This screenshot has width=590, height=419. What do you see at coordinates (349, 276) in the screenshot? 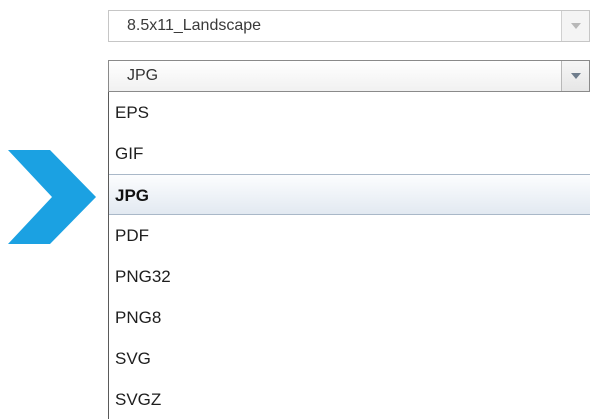
I see `format-option-png32: PNG32` at bounding box center [349, 276].